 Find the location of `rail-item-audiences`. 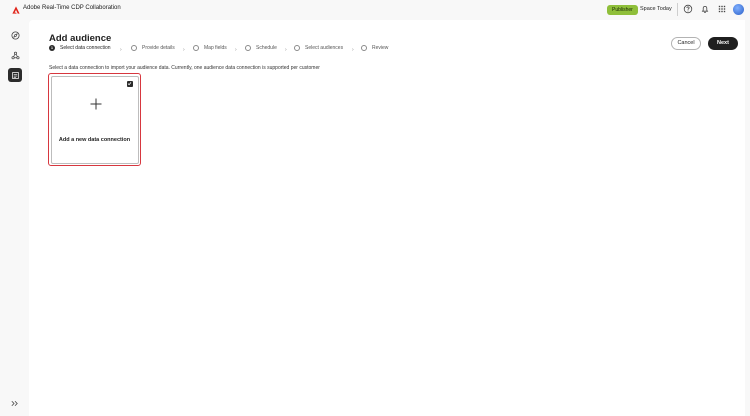

rail-item-audiences is located at coordinates (15, 75).